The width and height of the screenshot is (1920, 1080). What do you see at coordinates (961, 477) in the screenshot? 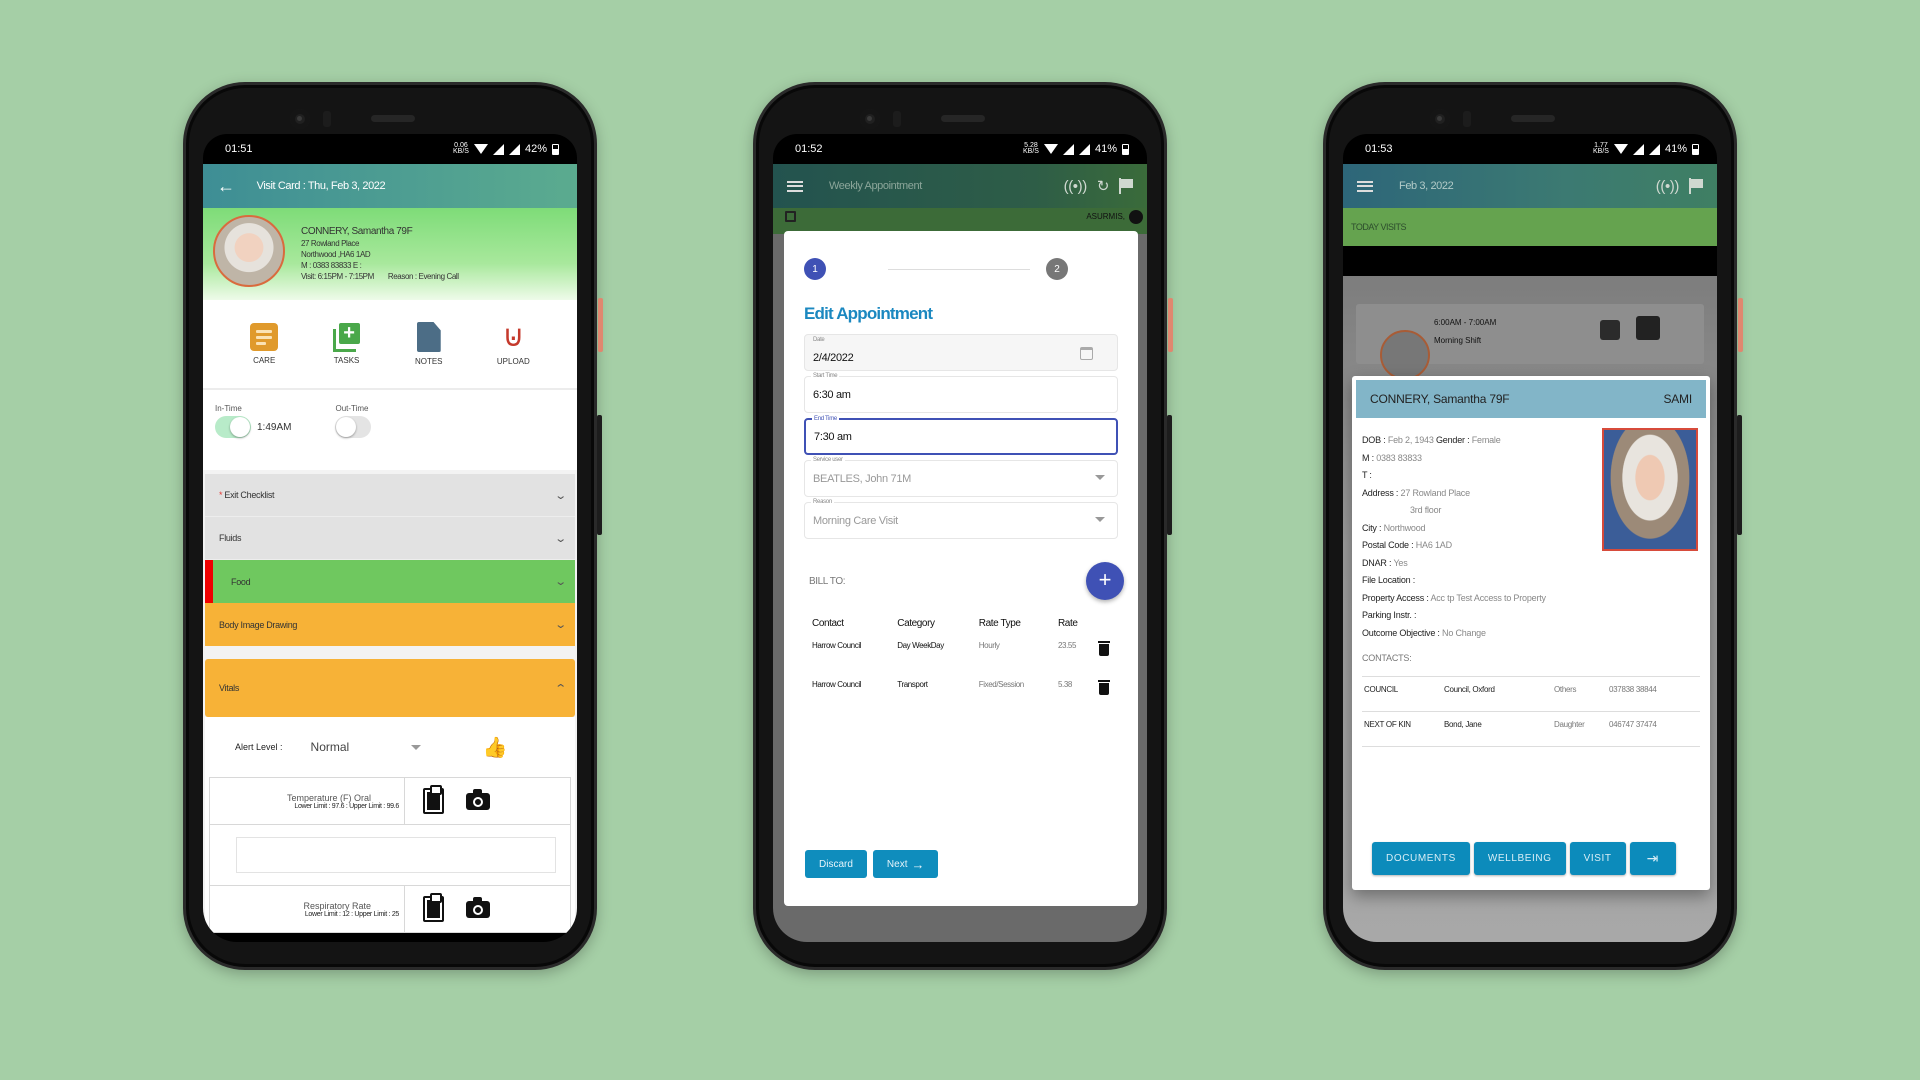
I see `service-user-select: Service user BEATLES, John 71M` at bounding box center [961, 477].